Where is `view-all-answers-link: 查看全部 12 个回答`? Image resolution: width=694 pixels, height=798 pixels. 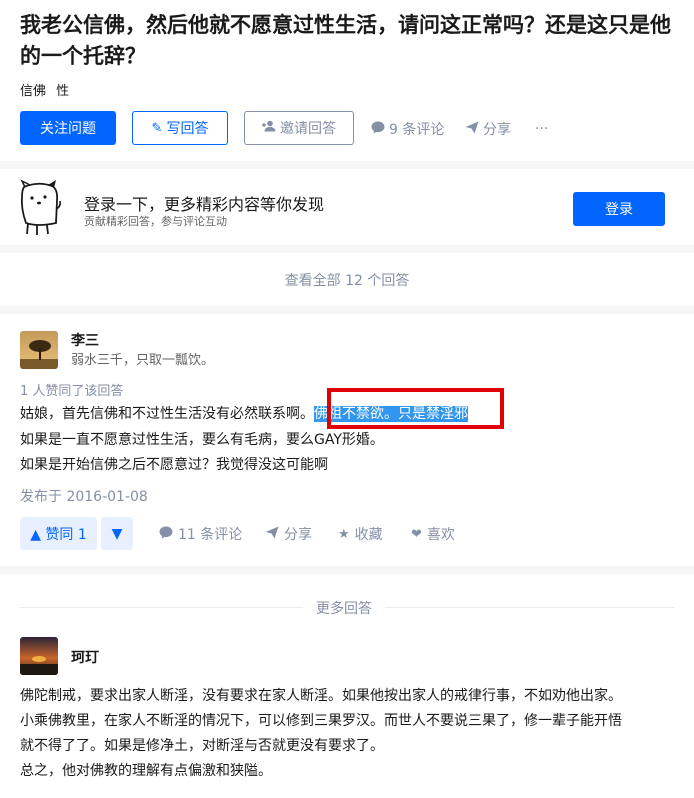 view-all-answers-link: 查看全部 12 个回答 is located at coordinates (347, 279).